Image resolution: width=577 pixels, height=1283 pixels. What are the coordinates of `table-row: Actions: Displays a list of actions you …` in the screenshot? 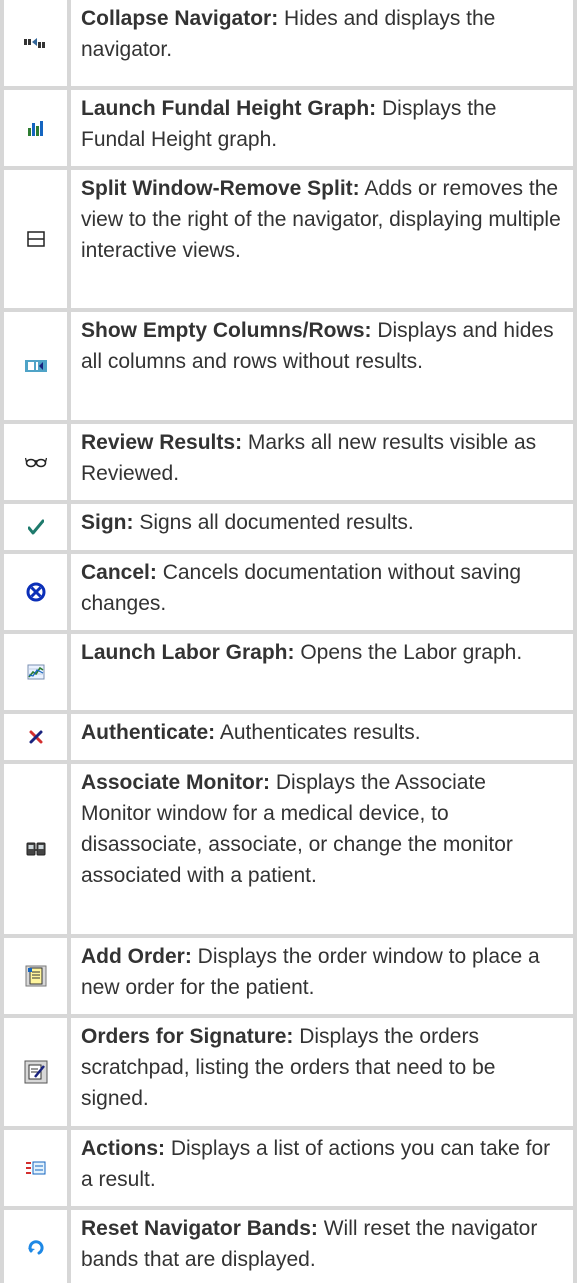 It's located at (288, 1168).